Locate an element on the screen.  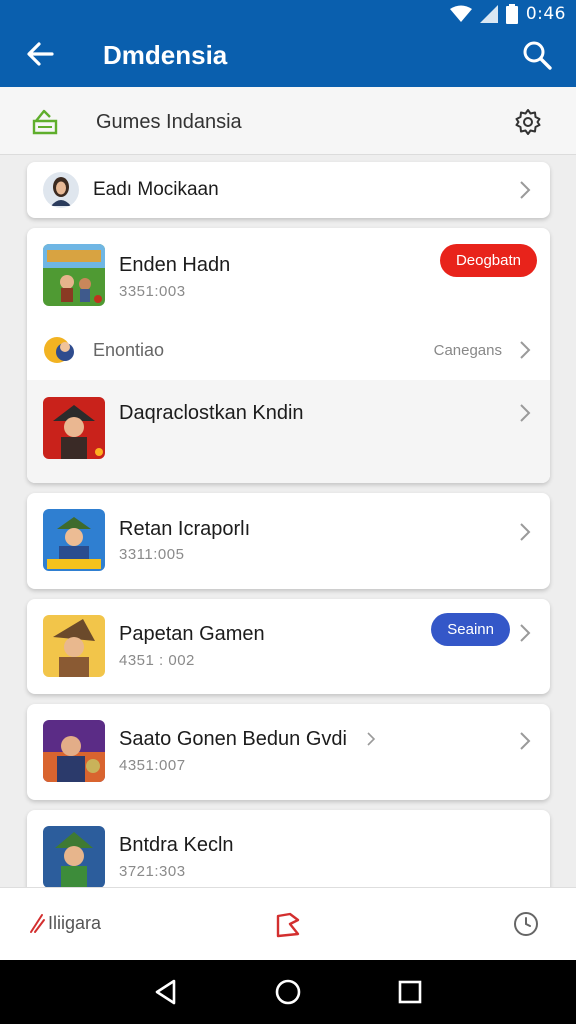
item-name: Enden Hadn is located at coordinates (175, 265).